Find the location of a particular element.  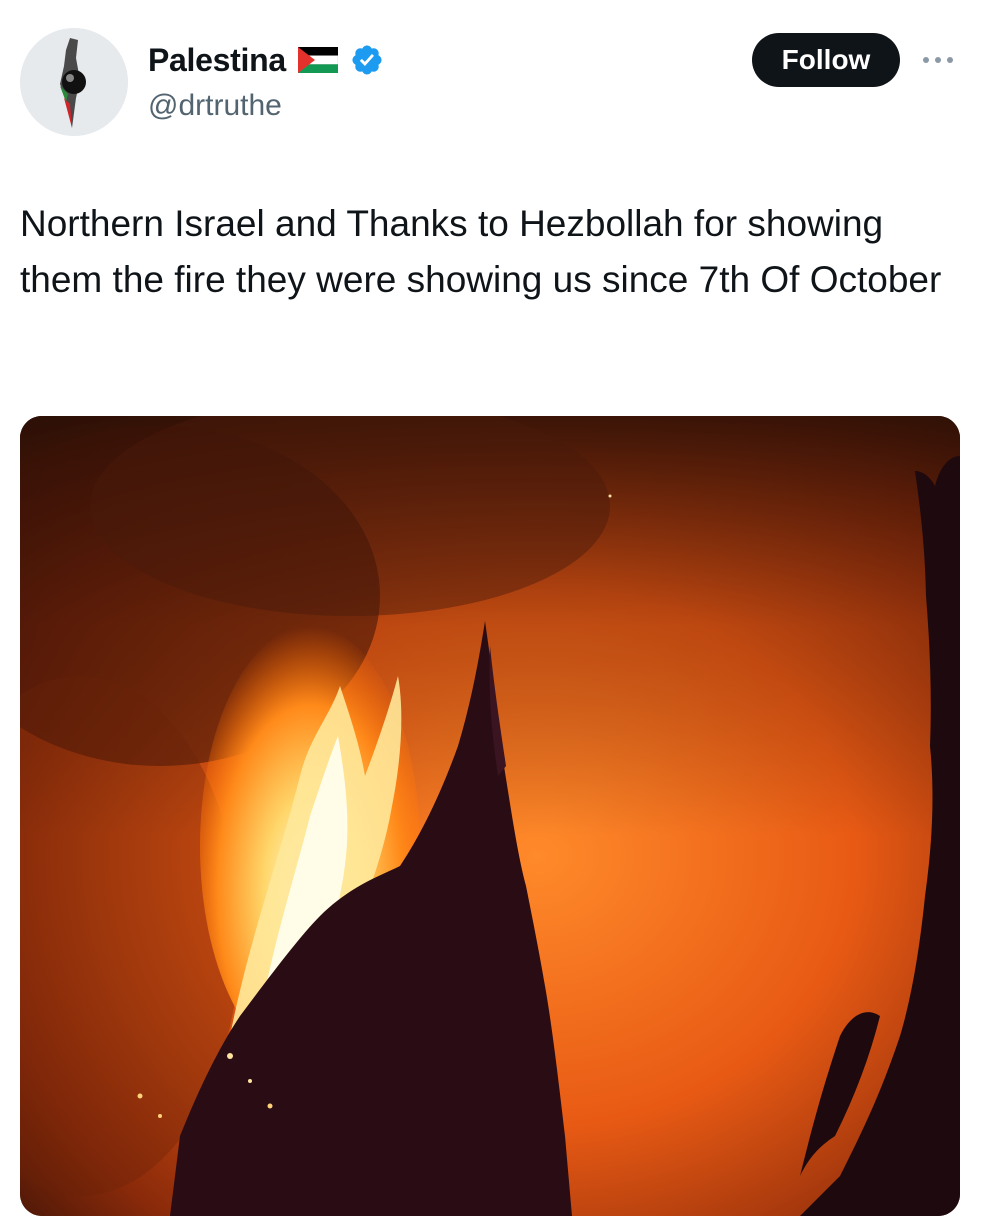

verified-badge-icon is located at coordinates (367, 60).